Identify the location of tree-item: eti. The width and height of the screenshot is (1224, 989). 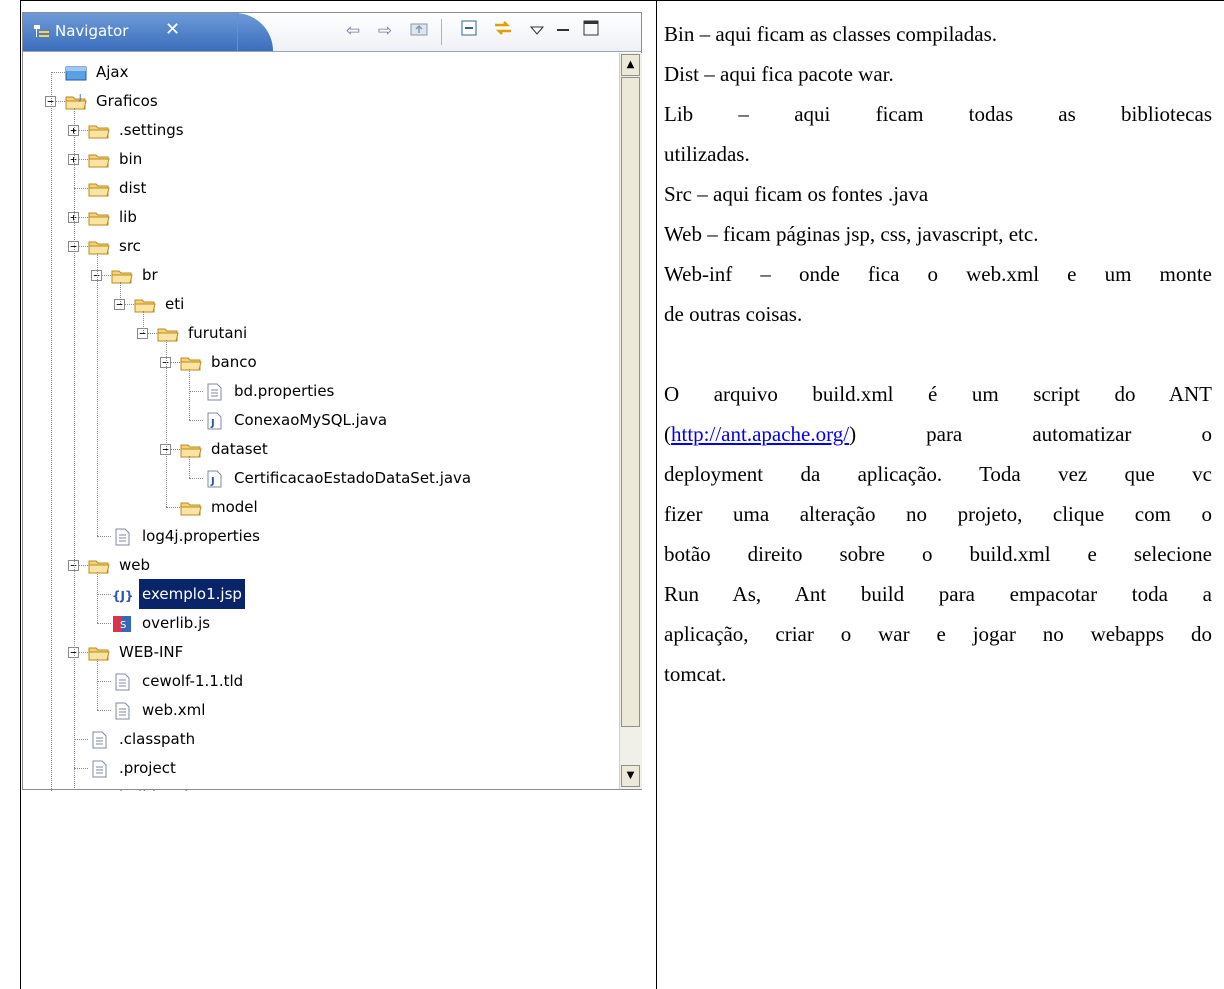
(160, 304).